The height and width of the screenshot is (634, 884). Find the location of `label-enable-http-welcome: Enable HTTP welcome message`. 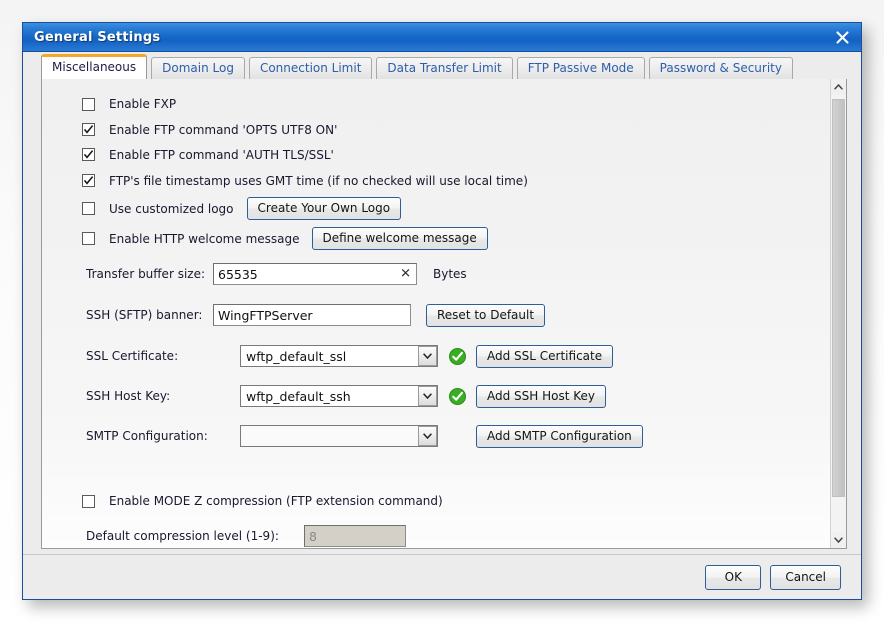

label-enable-http-welcome: Enable HTTP welcome message is located at coordinates (204, 238).